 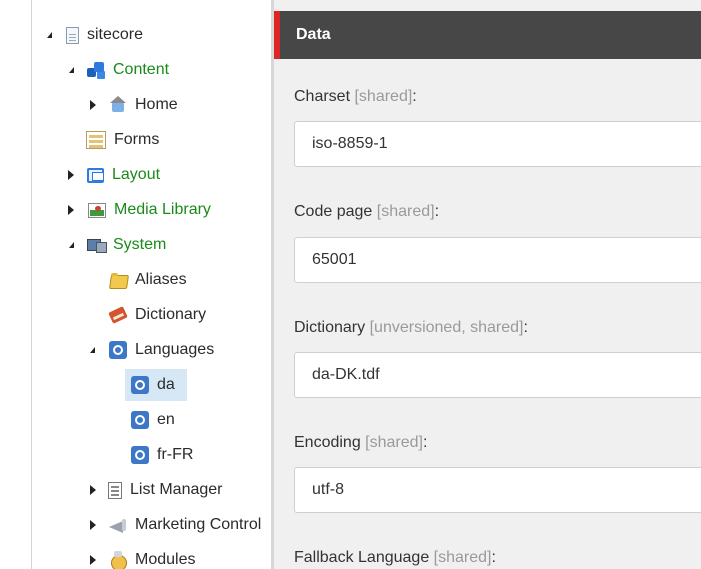 I want to click on tree-item-label: Content, so click(x=141, y=69).